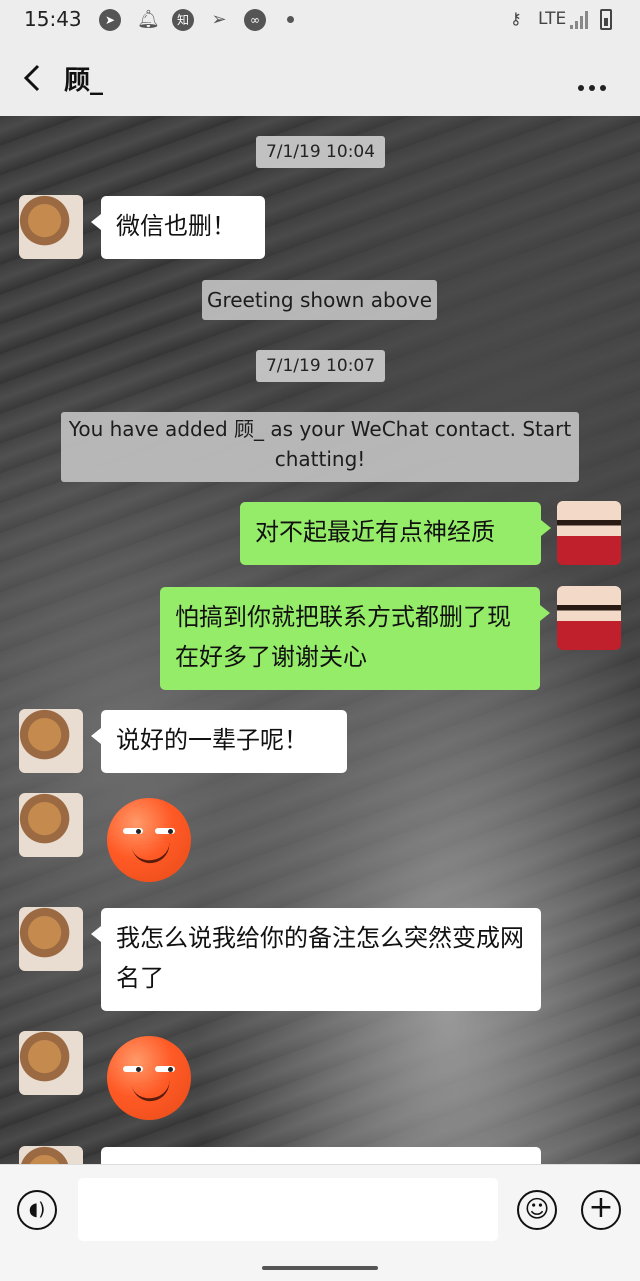  What do you see at coordinates (516, 18) in the screenshot?
I see `vpn-key-icon: ⚷` at bounding box center [516, 18].